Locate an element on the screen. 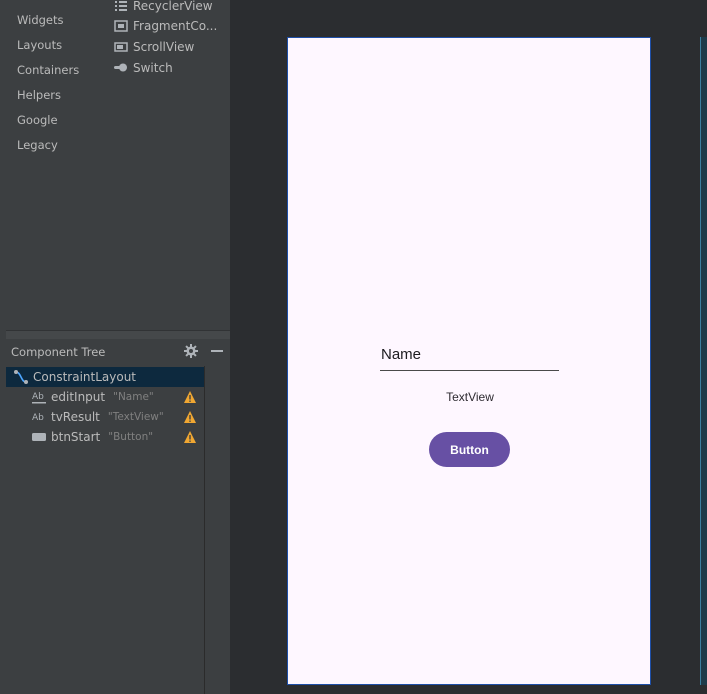  palette-item-recyclerview: RecyclerView is located at coordinates (163, 7).